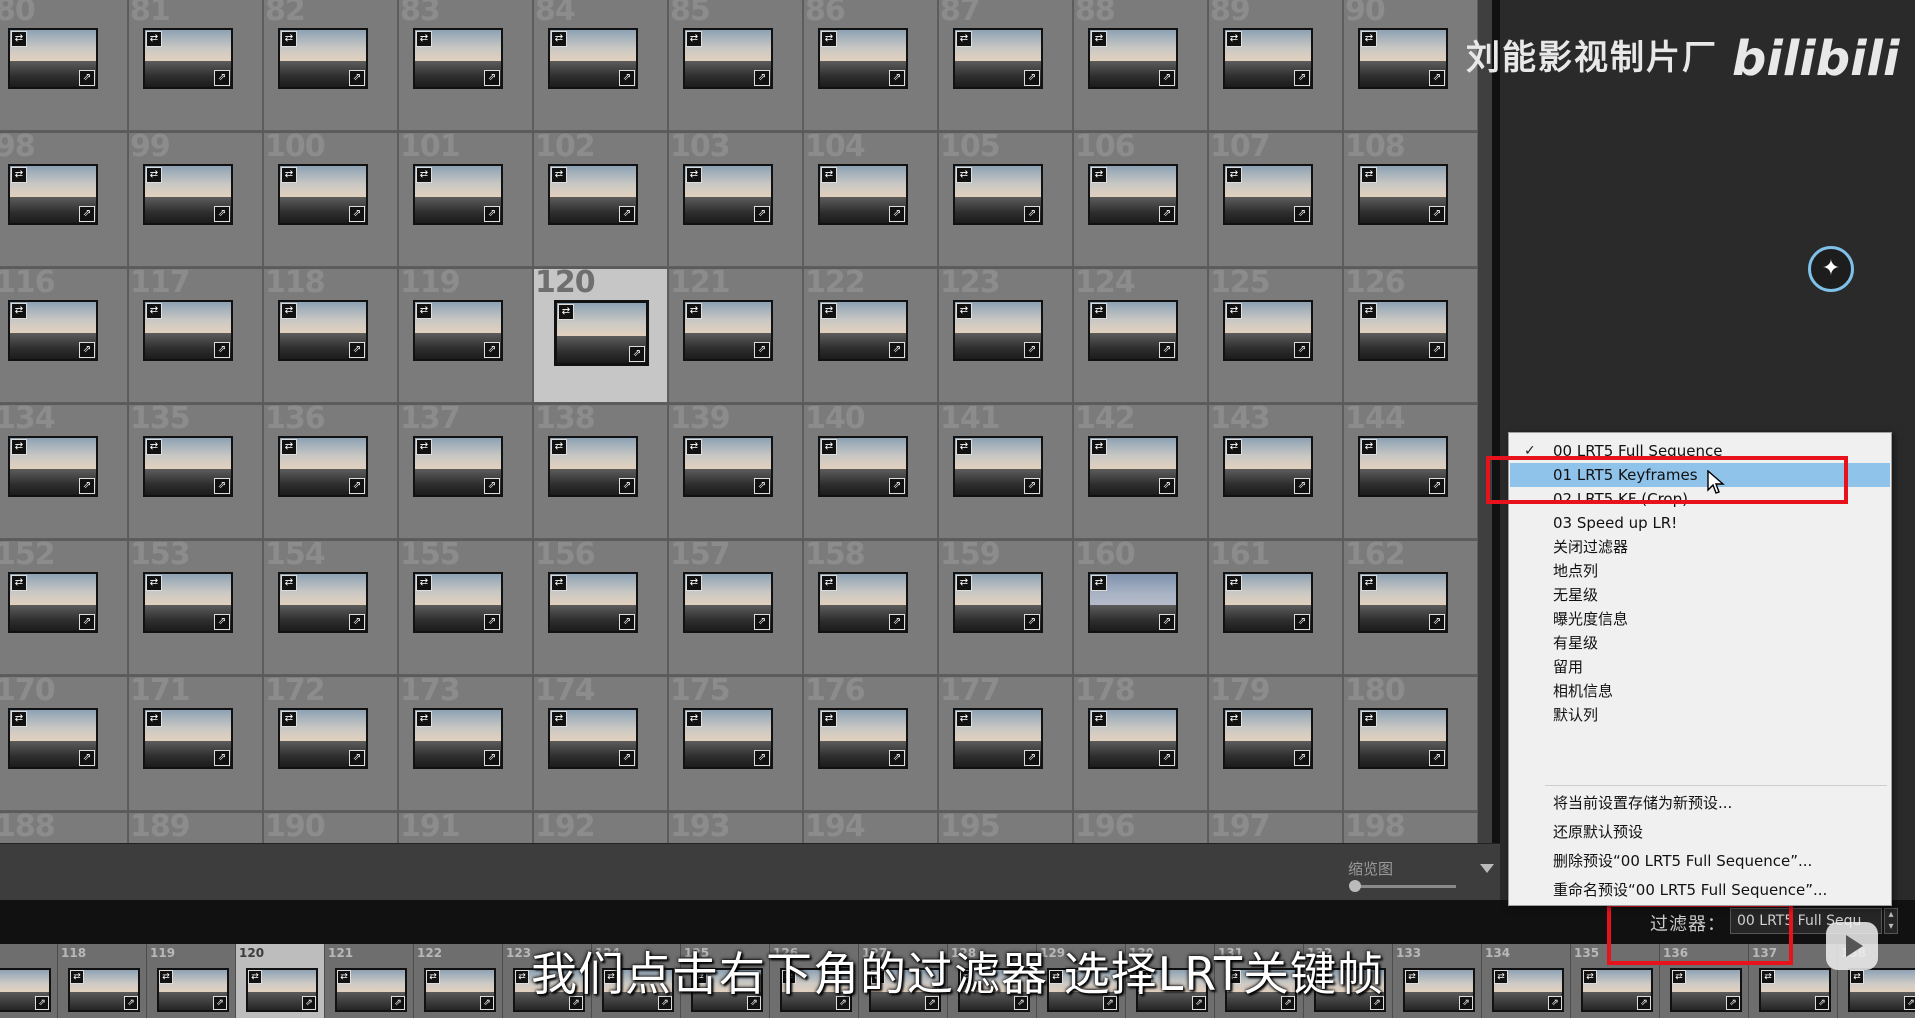  What do you see at coordinates (601, 828) in the screenshot?
I see `grid-cell: 192` at bounding box center [601, 828].